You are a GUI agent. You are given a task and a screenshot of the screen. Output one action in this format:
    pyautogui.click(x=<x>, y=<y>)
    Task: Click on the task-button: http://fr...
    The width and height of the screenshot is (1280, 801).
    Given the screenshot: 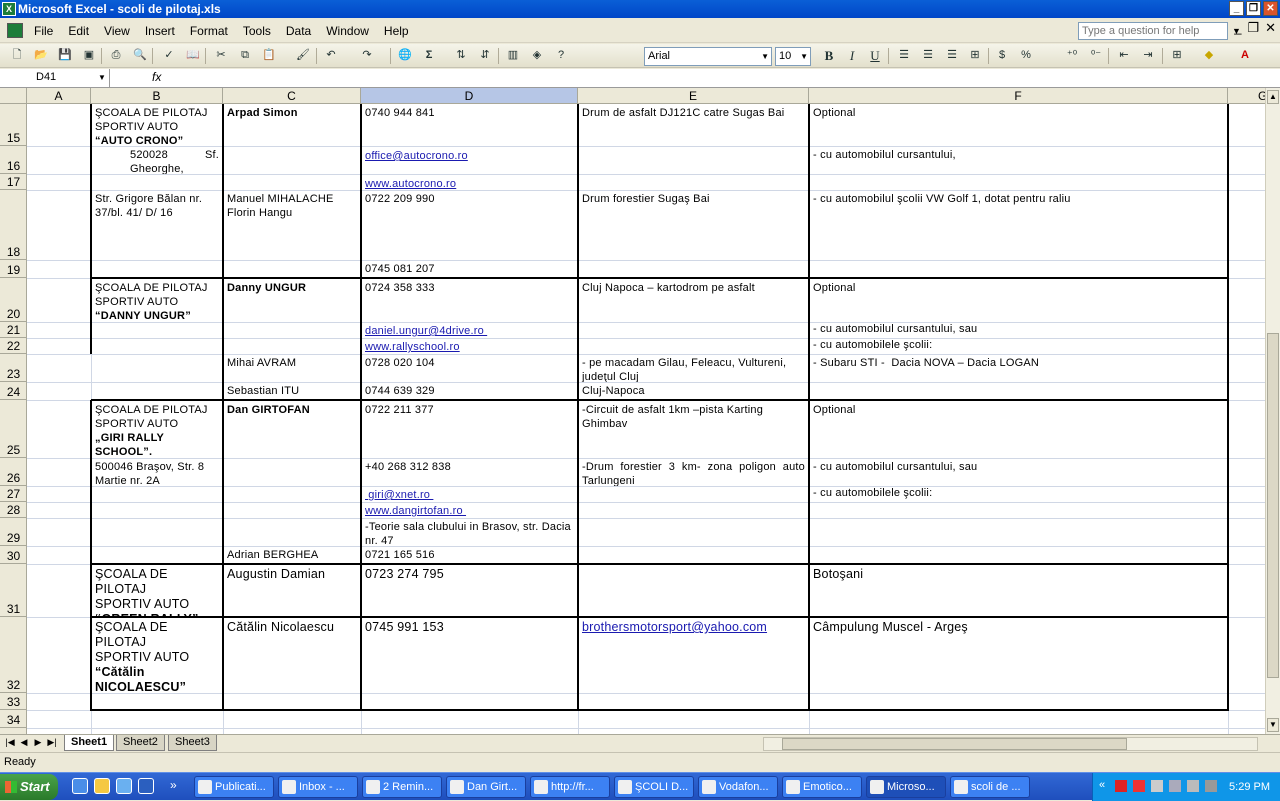 What is the action you would take?
    pyautogui.click(x=570, y=787)
    